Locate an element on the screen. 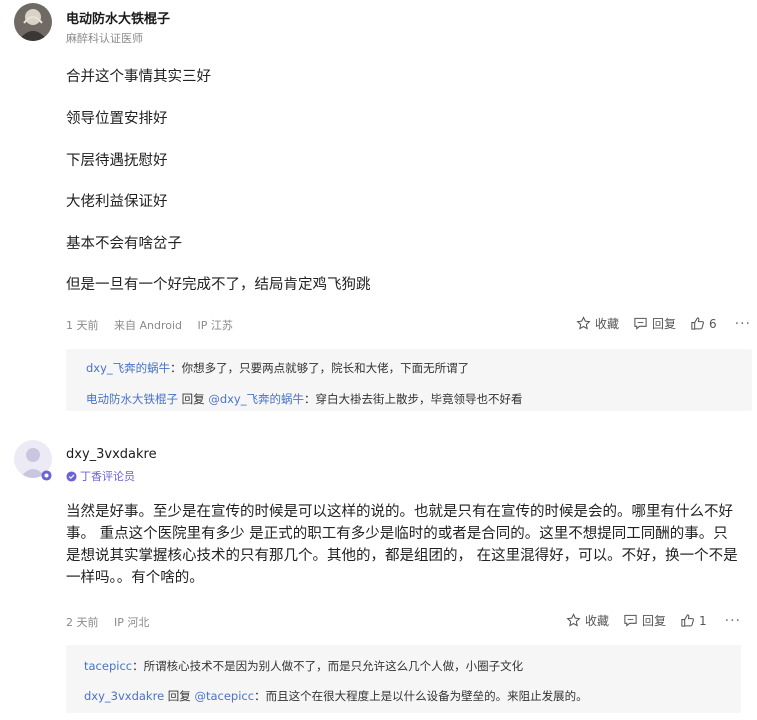 This screenshot has width=757, height=720. author-role: 丁香评论员 is located at coordinates (100, 476).